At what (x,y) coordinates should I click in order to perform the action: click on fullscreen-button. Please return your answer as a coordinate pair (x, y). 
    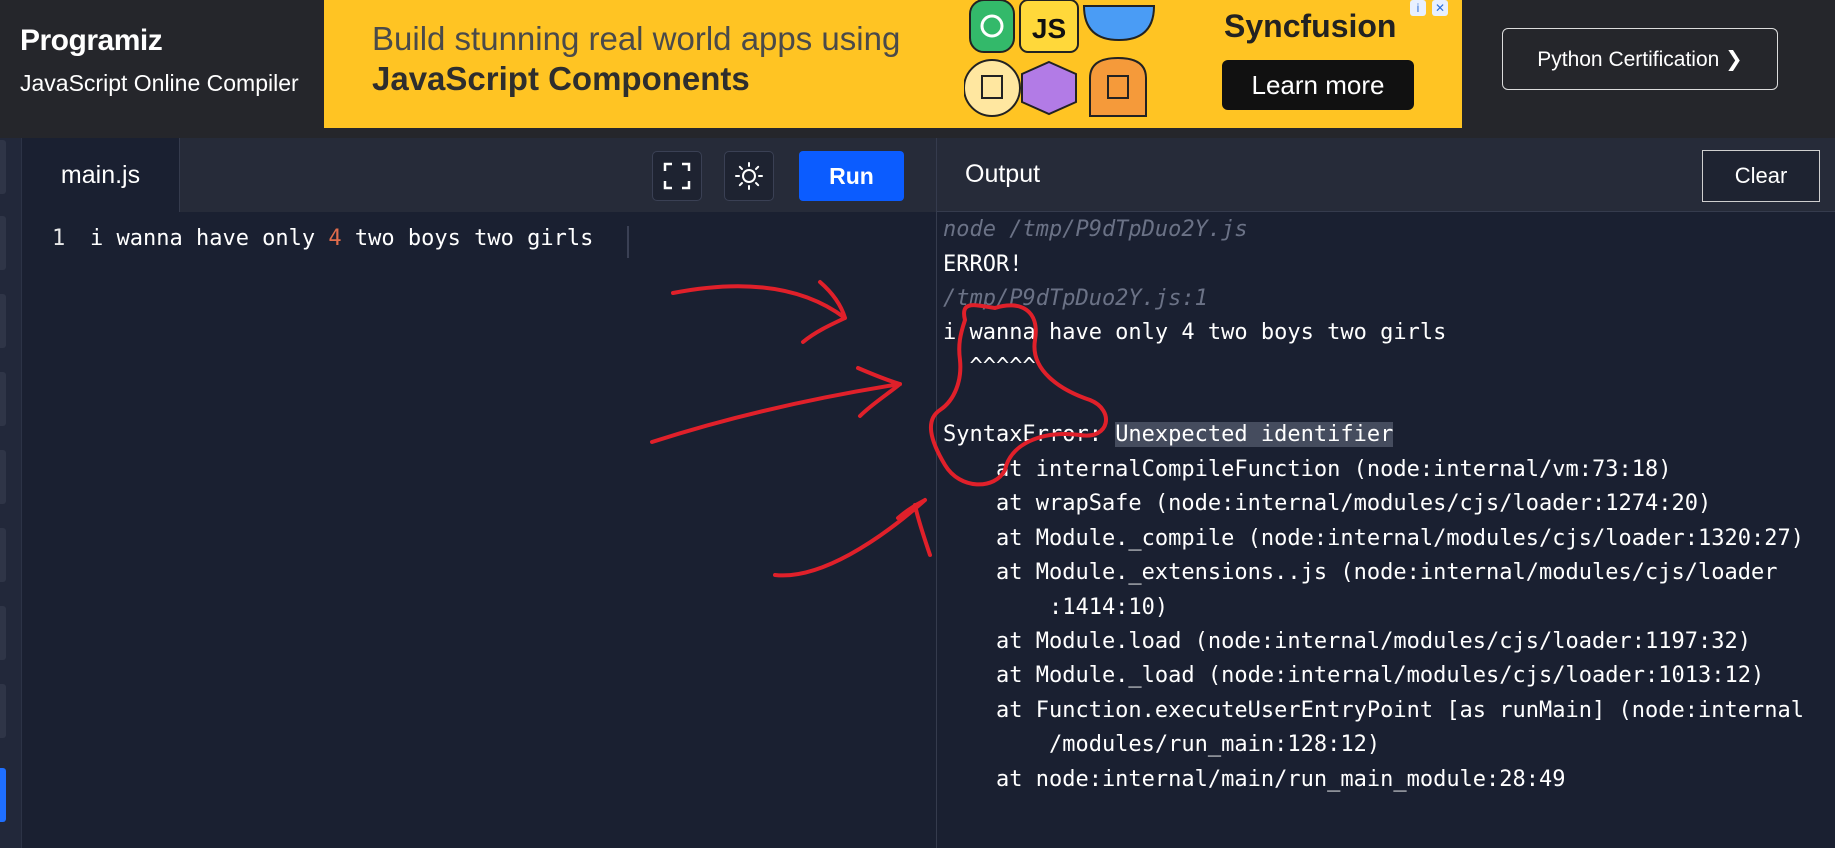
    Looking at the image, I should click on (677, 176).